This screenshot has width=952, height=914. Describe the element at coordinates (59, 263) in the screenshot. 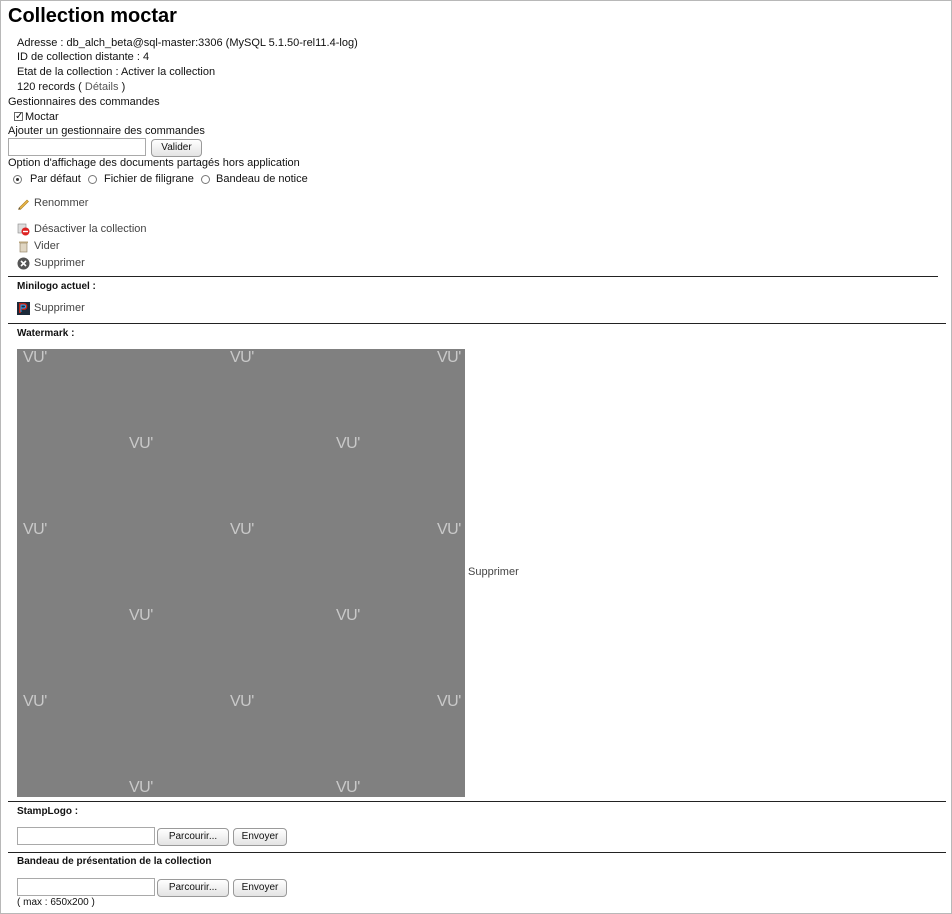

I see `delete-action: Supprimer` at that location.